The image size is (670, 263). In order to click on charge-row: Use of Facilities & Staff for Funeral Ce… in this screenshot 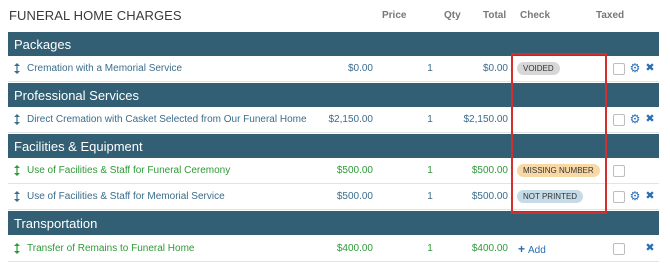, I will do `click(333, 171)`.